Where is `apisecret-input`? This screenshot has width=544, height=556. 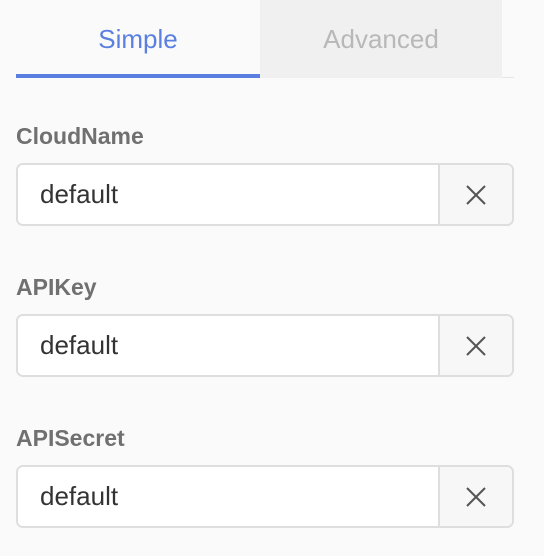
apisecret-input is located at coordinates (228, 496).